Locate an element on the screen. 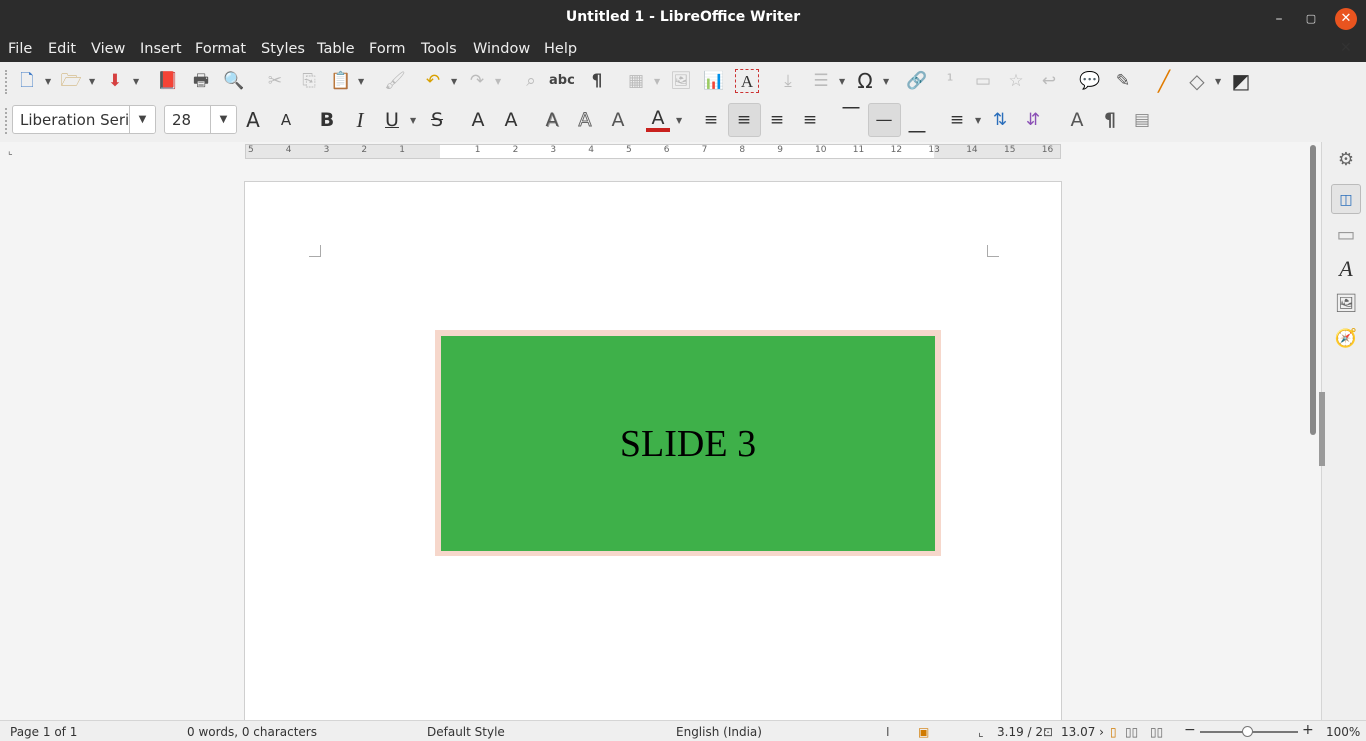 The height and width of the screenshot is (741, 1366). single-page-view-icon: ▯ is located at coordinates (1113, 732).